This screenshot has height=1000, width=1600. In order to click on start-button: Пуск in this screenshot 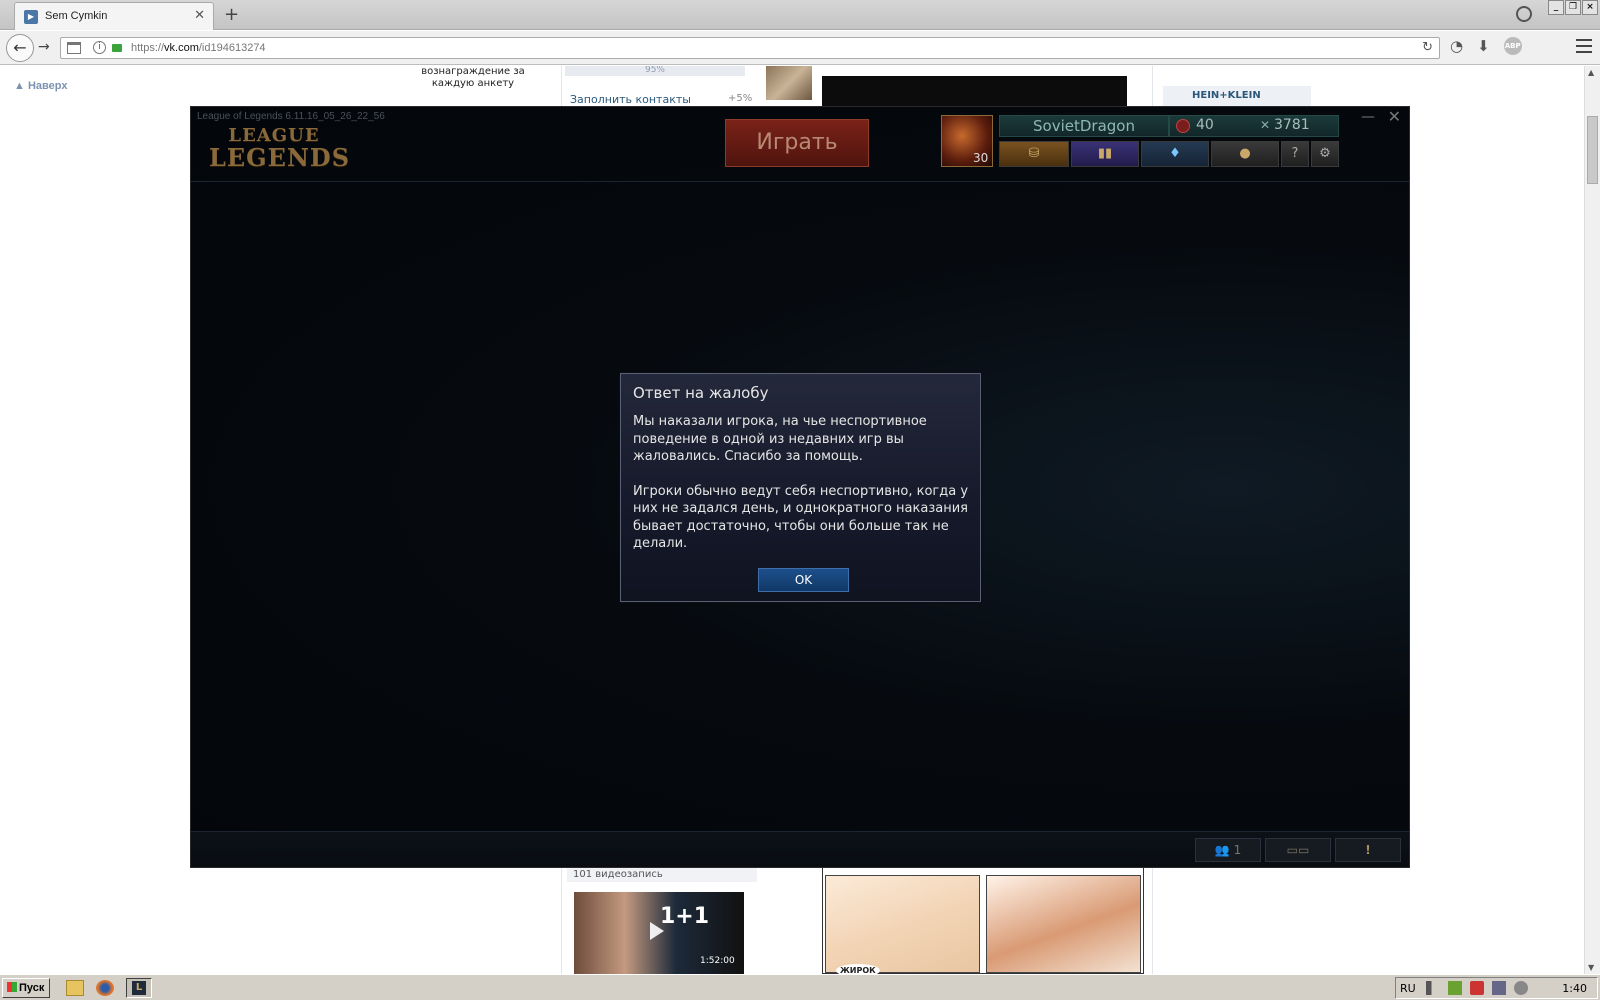, I will do `click(26, 988)`.